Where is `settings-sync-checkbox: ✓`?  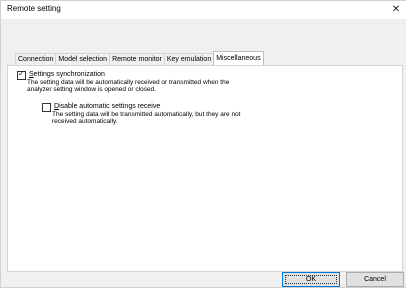 settings-sync-checkbox: ✓ is located at coordinates (21, 74).